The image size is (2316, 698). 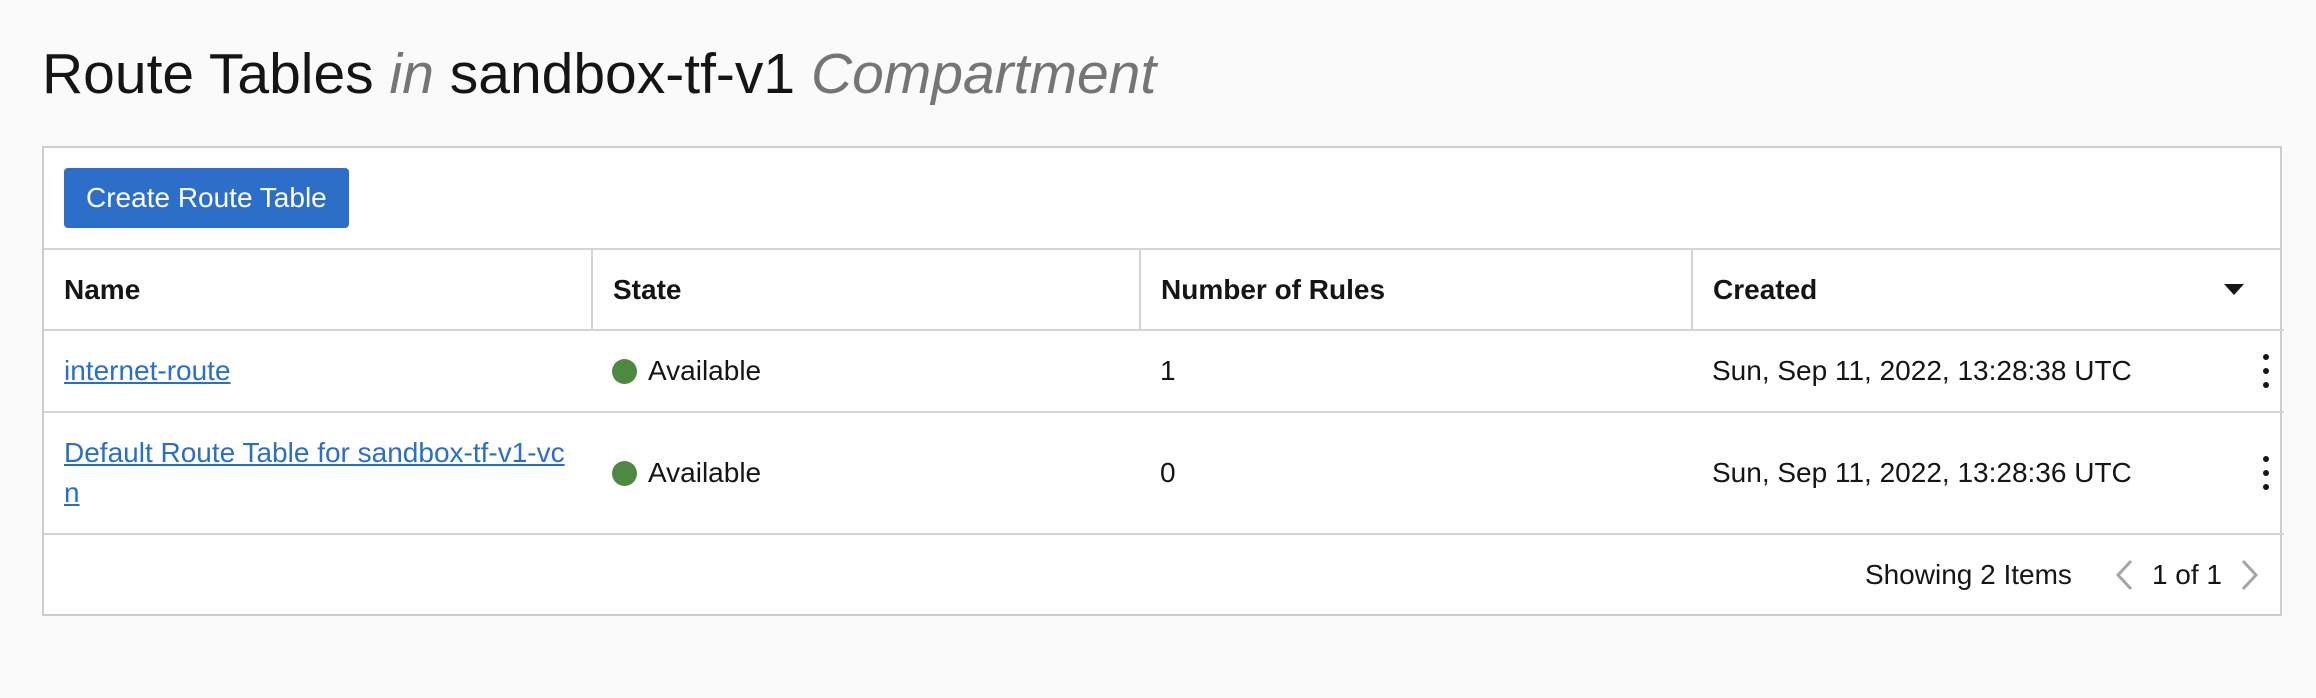 I want to click on created-timestamp: Sun, Sep 11, 2022, 13:28:38 UTC, so click(x=1922, y=370).